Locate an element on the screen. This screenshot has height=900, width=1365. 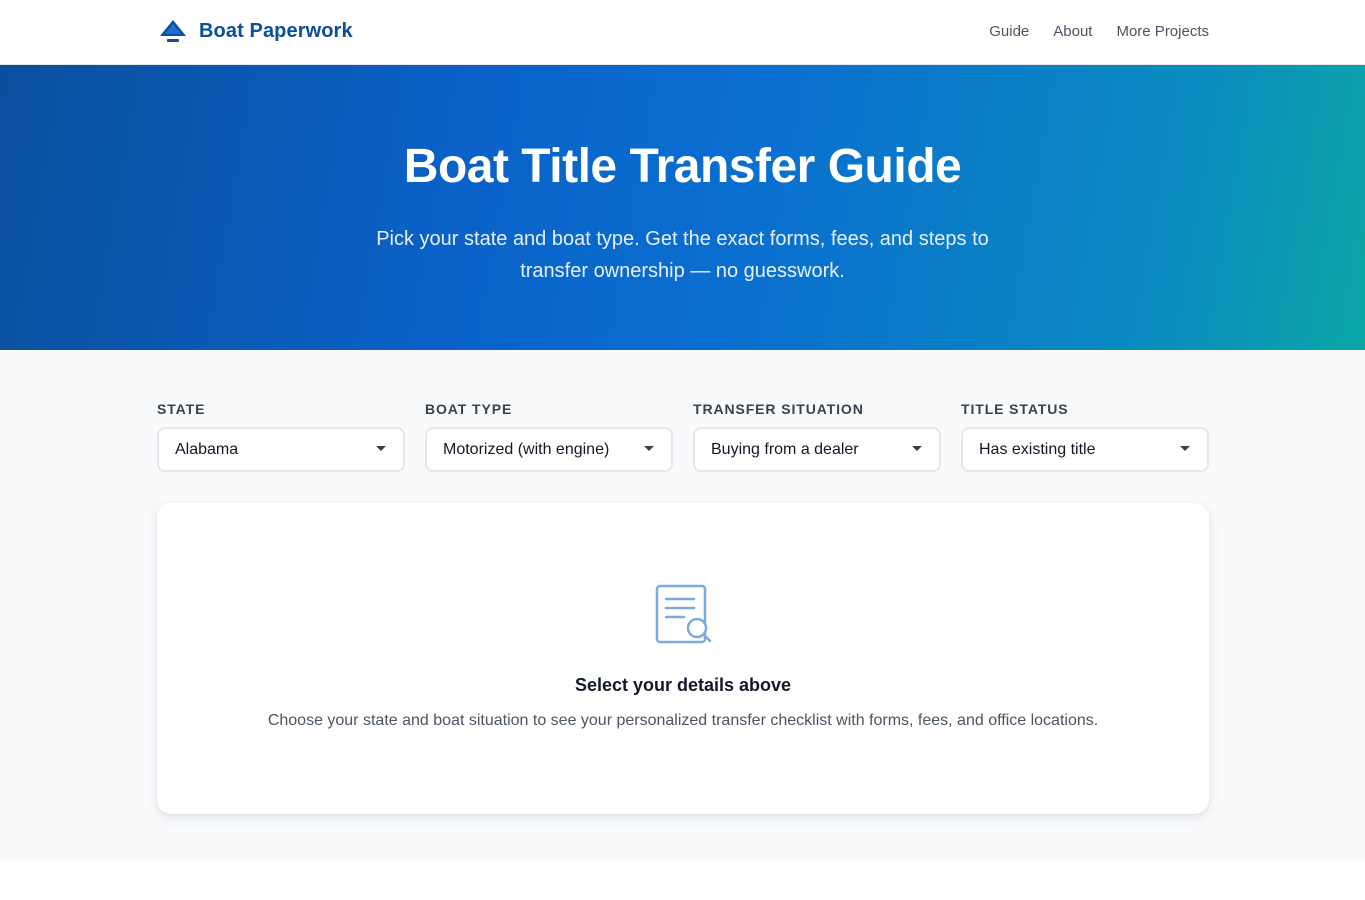
filter-title-status: TITLE STATUS Has existing title is located at coordinates (1085, 436).